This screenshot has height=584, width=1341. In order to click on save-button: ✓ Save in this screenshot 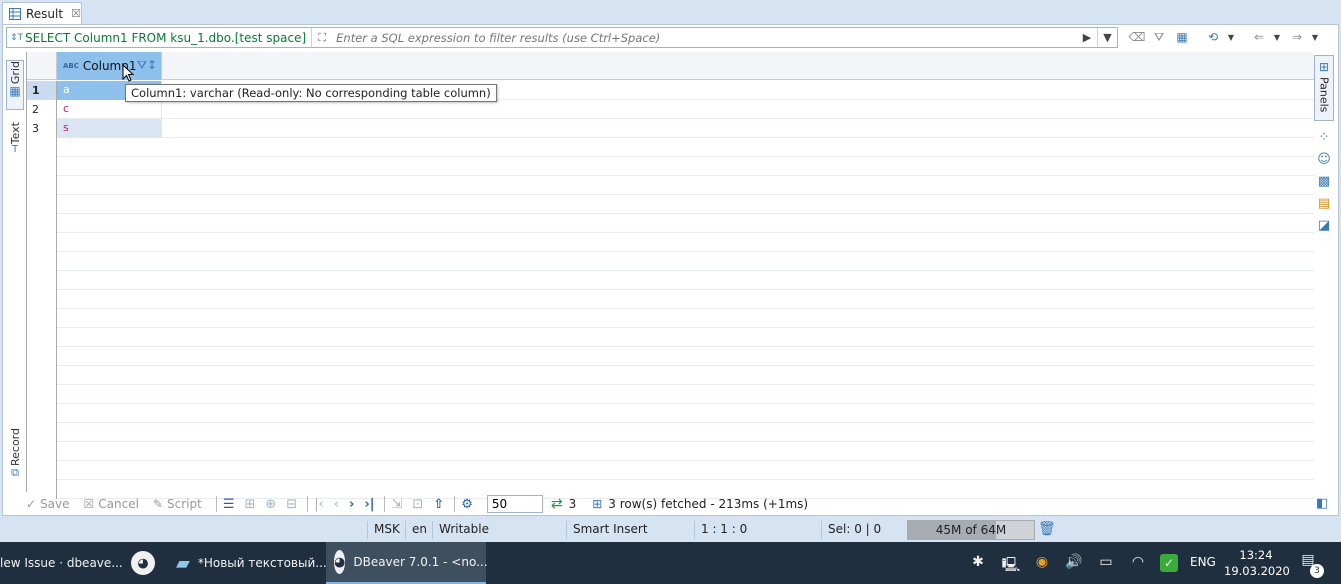, I will do `click(48, 504)`.